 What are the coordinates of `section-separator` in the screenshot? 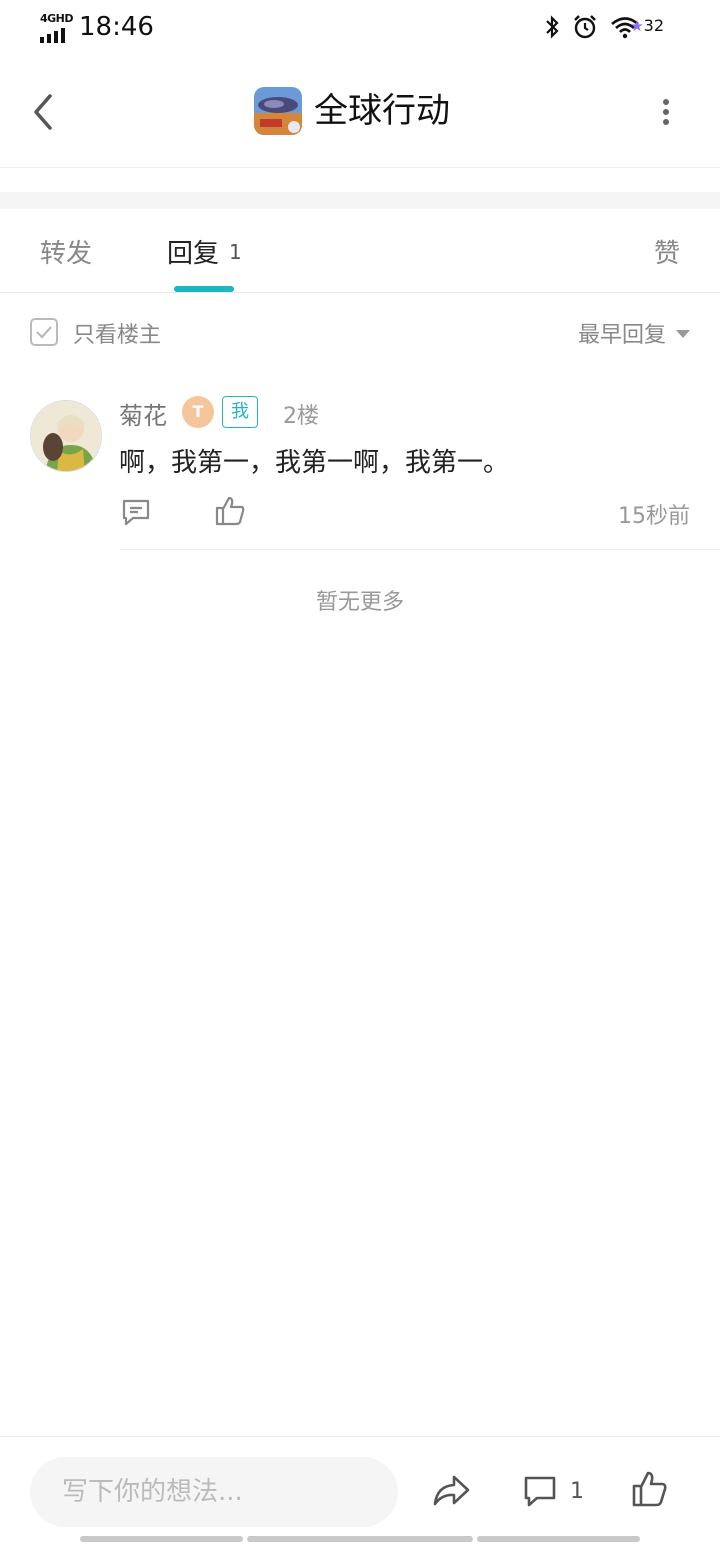 It's located at (360, 200).